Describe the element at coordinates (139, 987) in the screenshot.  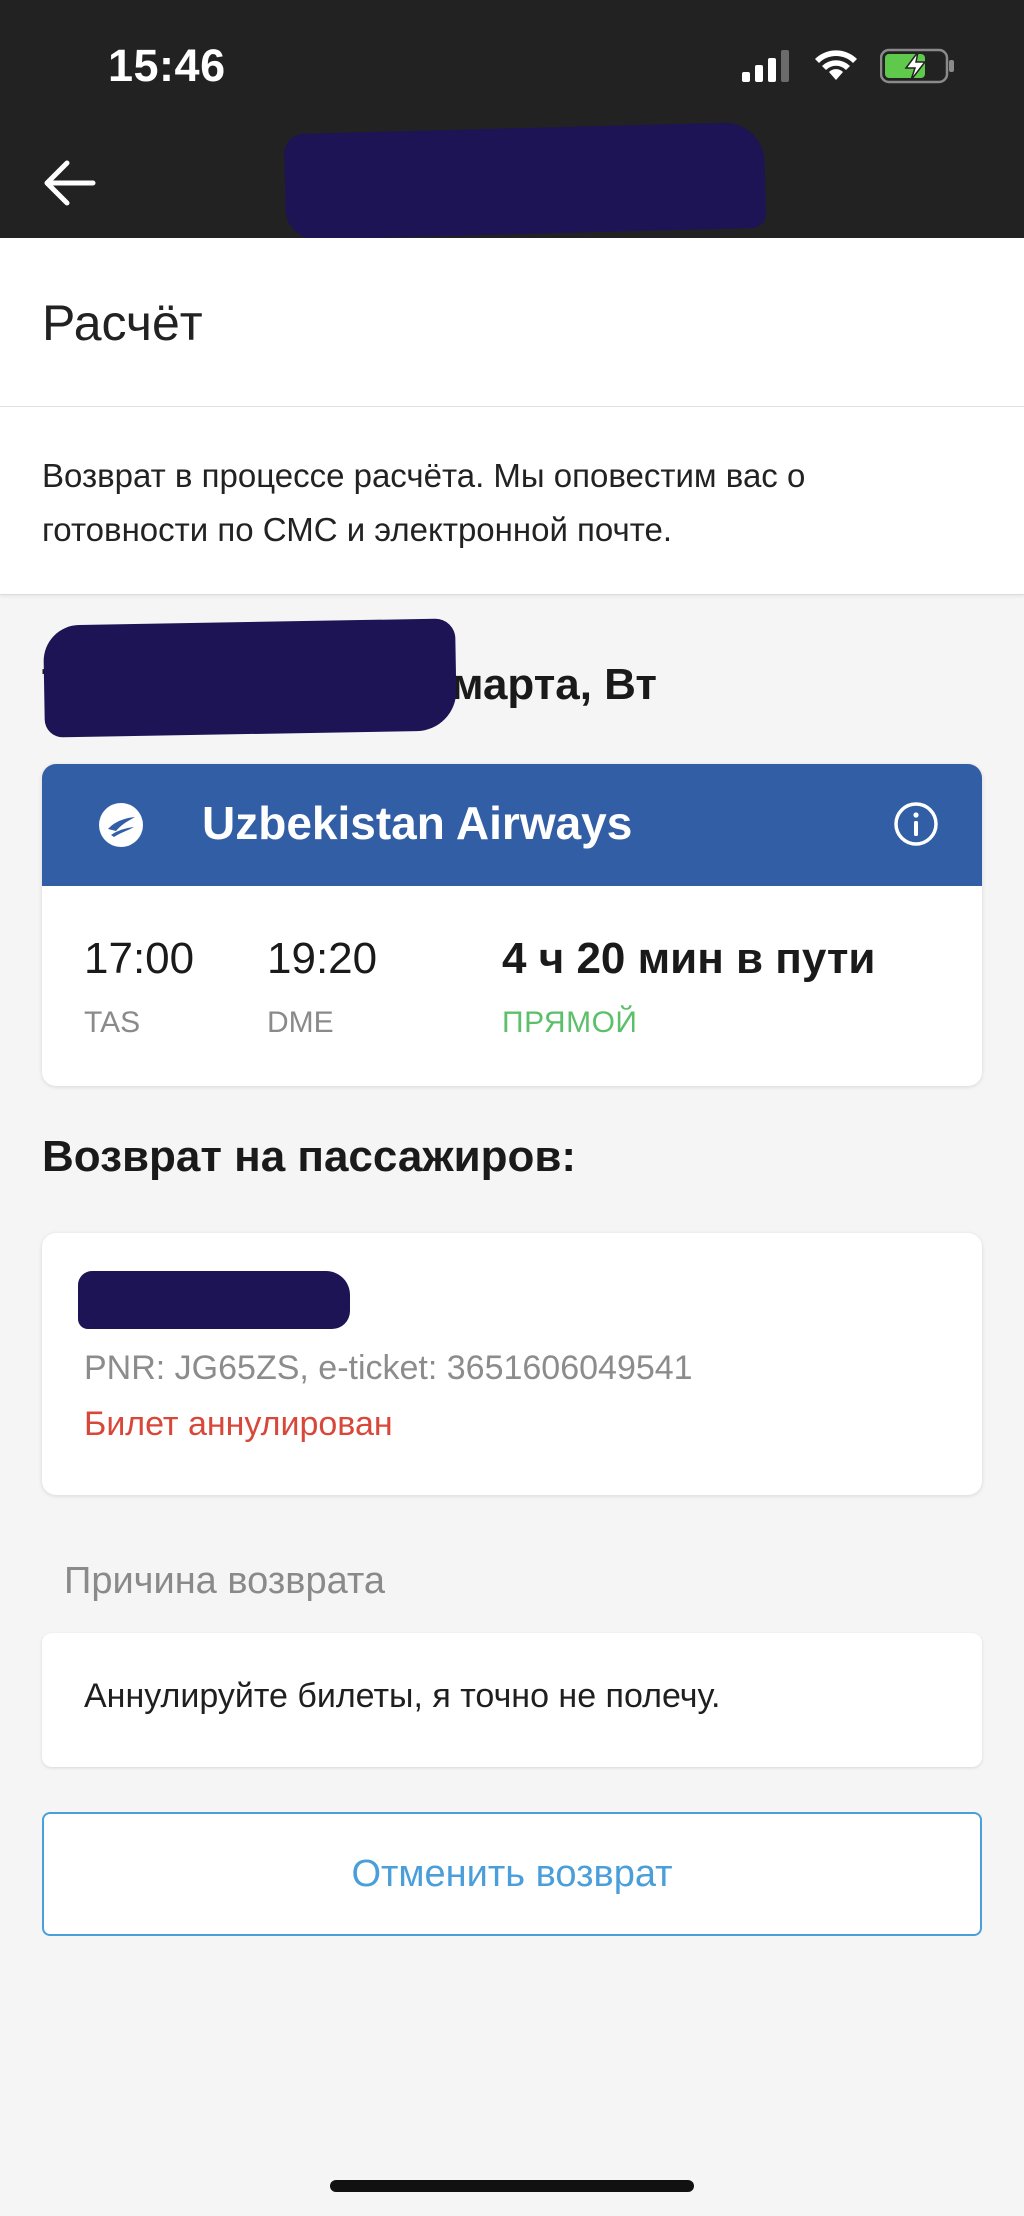
I see `departure-block: 17:00 TAS` at that location.